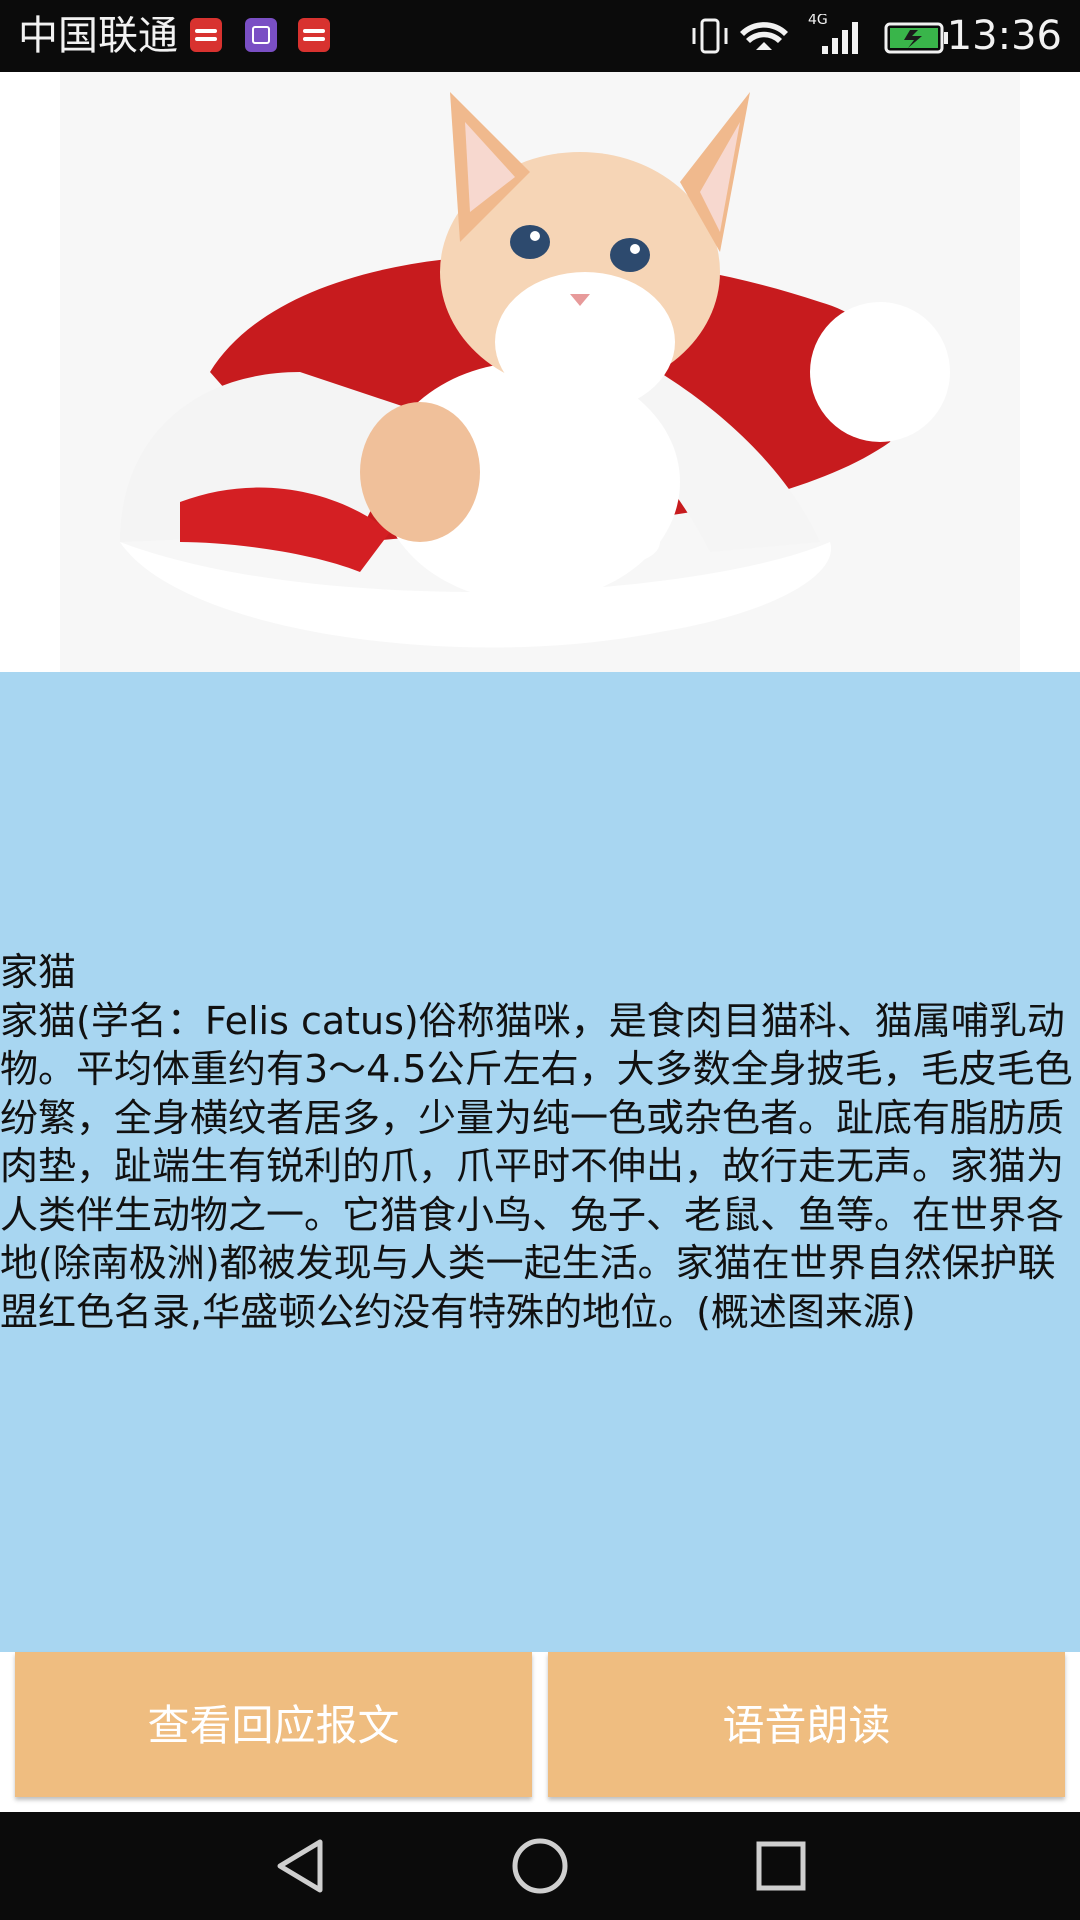 This screenshot has width=1080, height=1920. What do you see at coordinates (98, 36) in the screenshot?
I see `carrier-name: 中国联通` at bounding box center [98, 36].